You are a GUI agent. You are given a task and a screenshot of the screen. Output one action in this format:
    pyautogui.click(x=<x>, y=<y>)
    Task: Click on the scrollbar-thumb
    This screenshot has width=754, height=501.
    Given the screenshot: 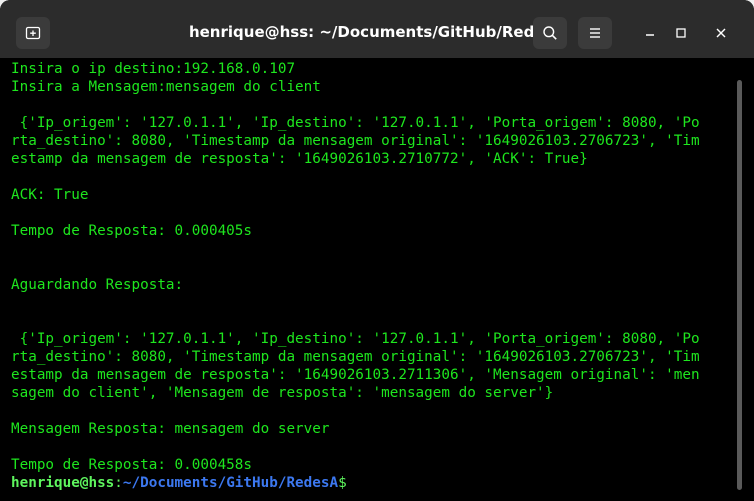 What is the action you would take?
    pyautogui.click(x=739, y=285)
    